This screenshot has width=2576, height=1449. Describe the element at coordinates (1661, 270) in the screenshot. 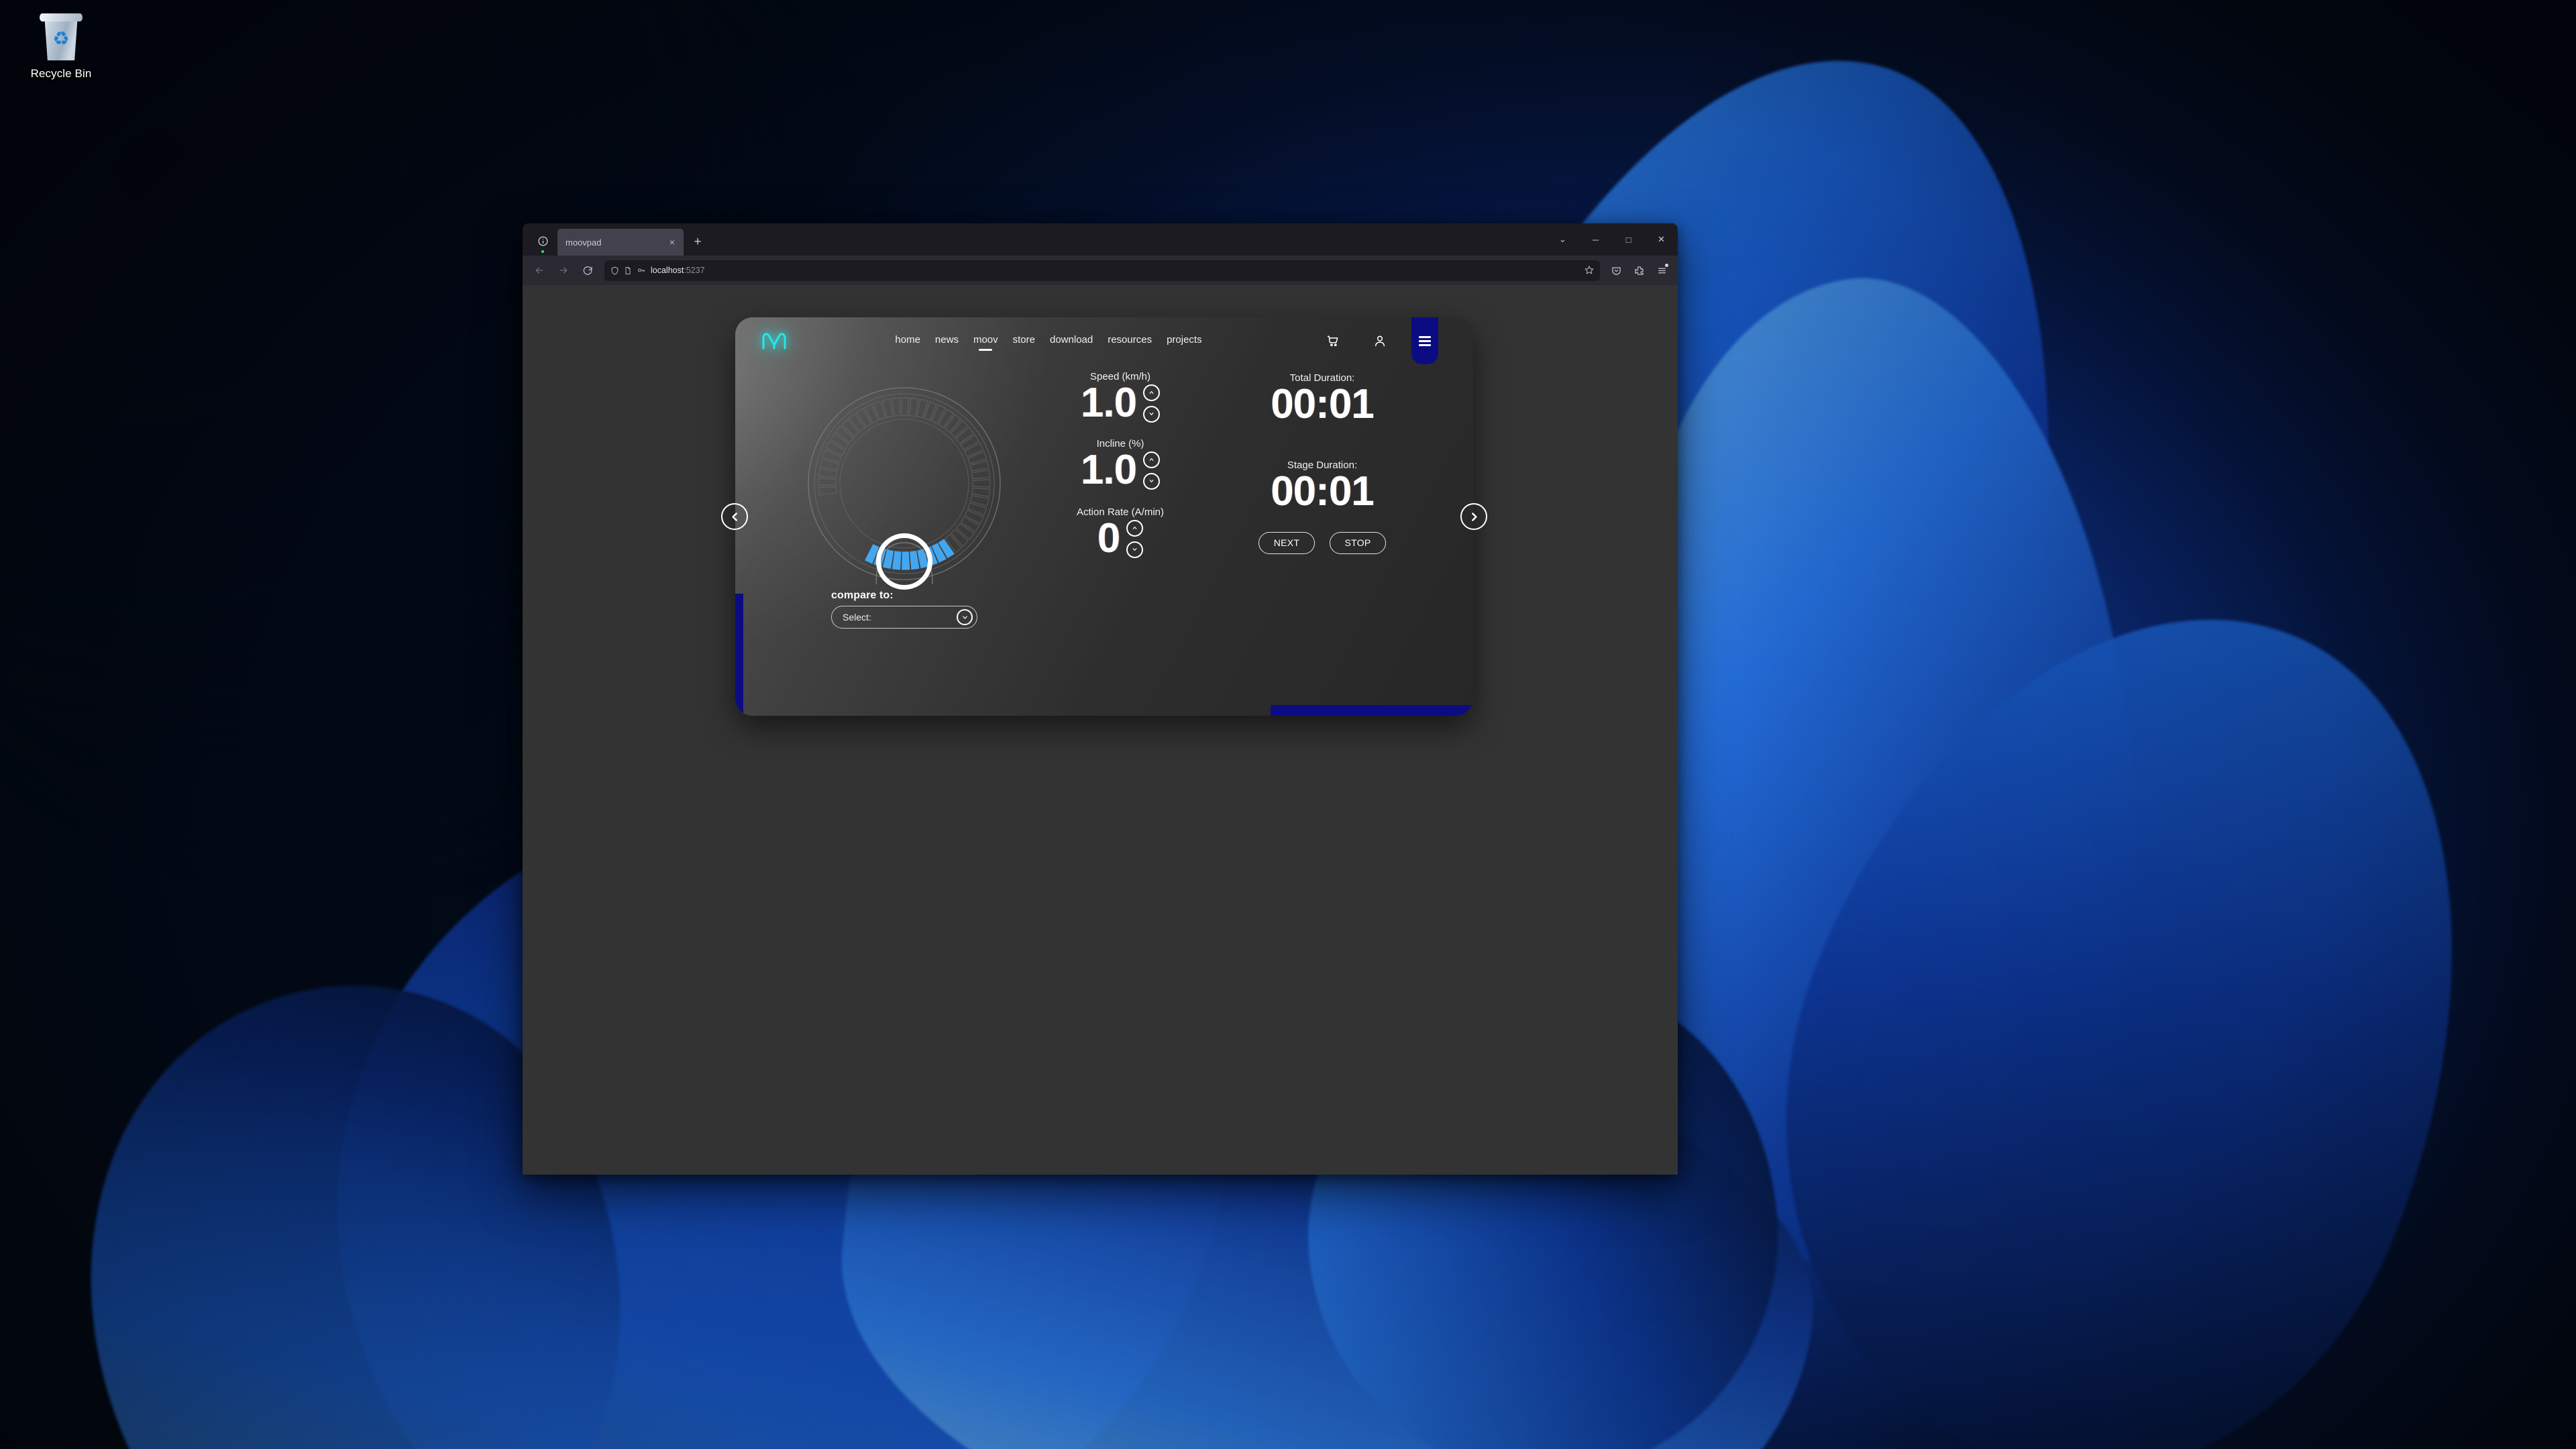

I see `hamburger-menu-icon` at that location.